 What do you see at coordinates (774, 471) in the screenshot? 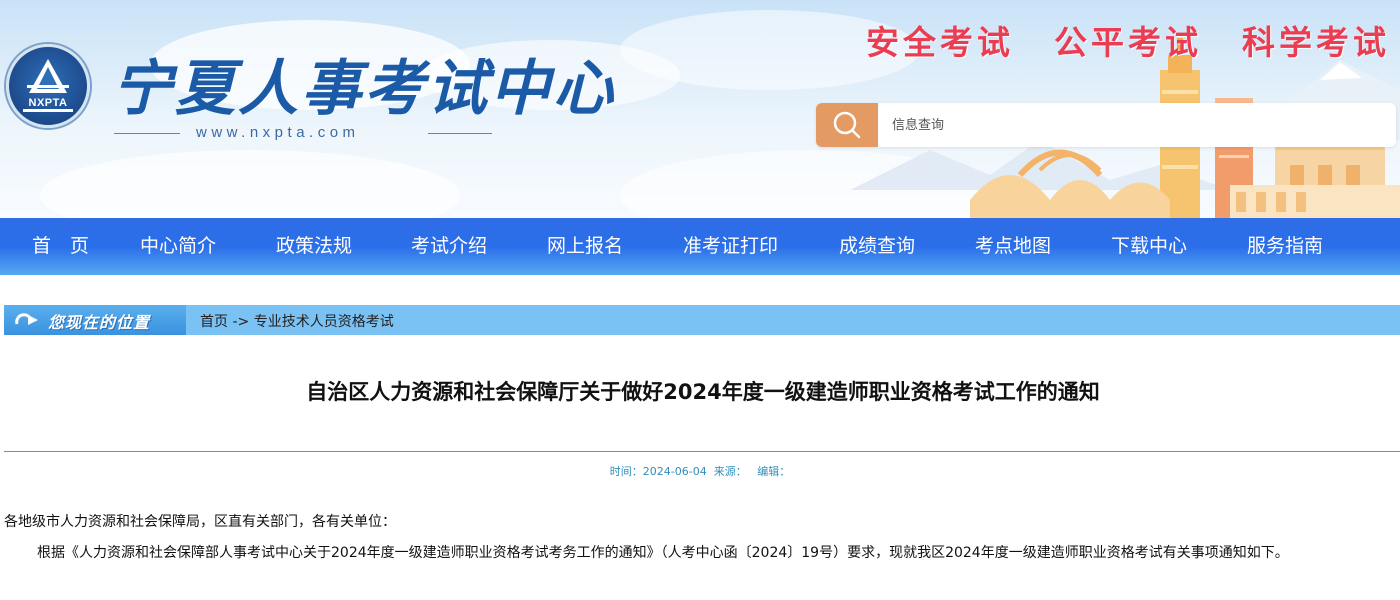
I see `meta-editor-label: 编辑：` at bounding box center [774, 471].